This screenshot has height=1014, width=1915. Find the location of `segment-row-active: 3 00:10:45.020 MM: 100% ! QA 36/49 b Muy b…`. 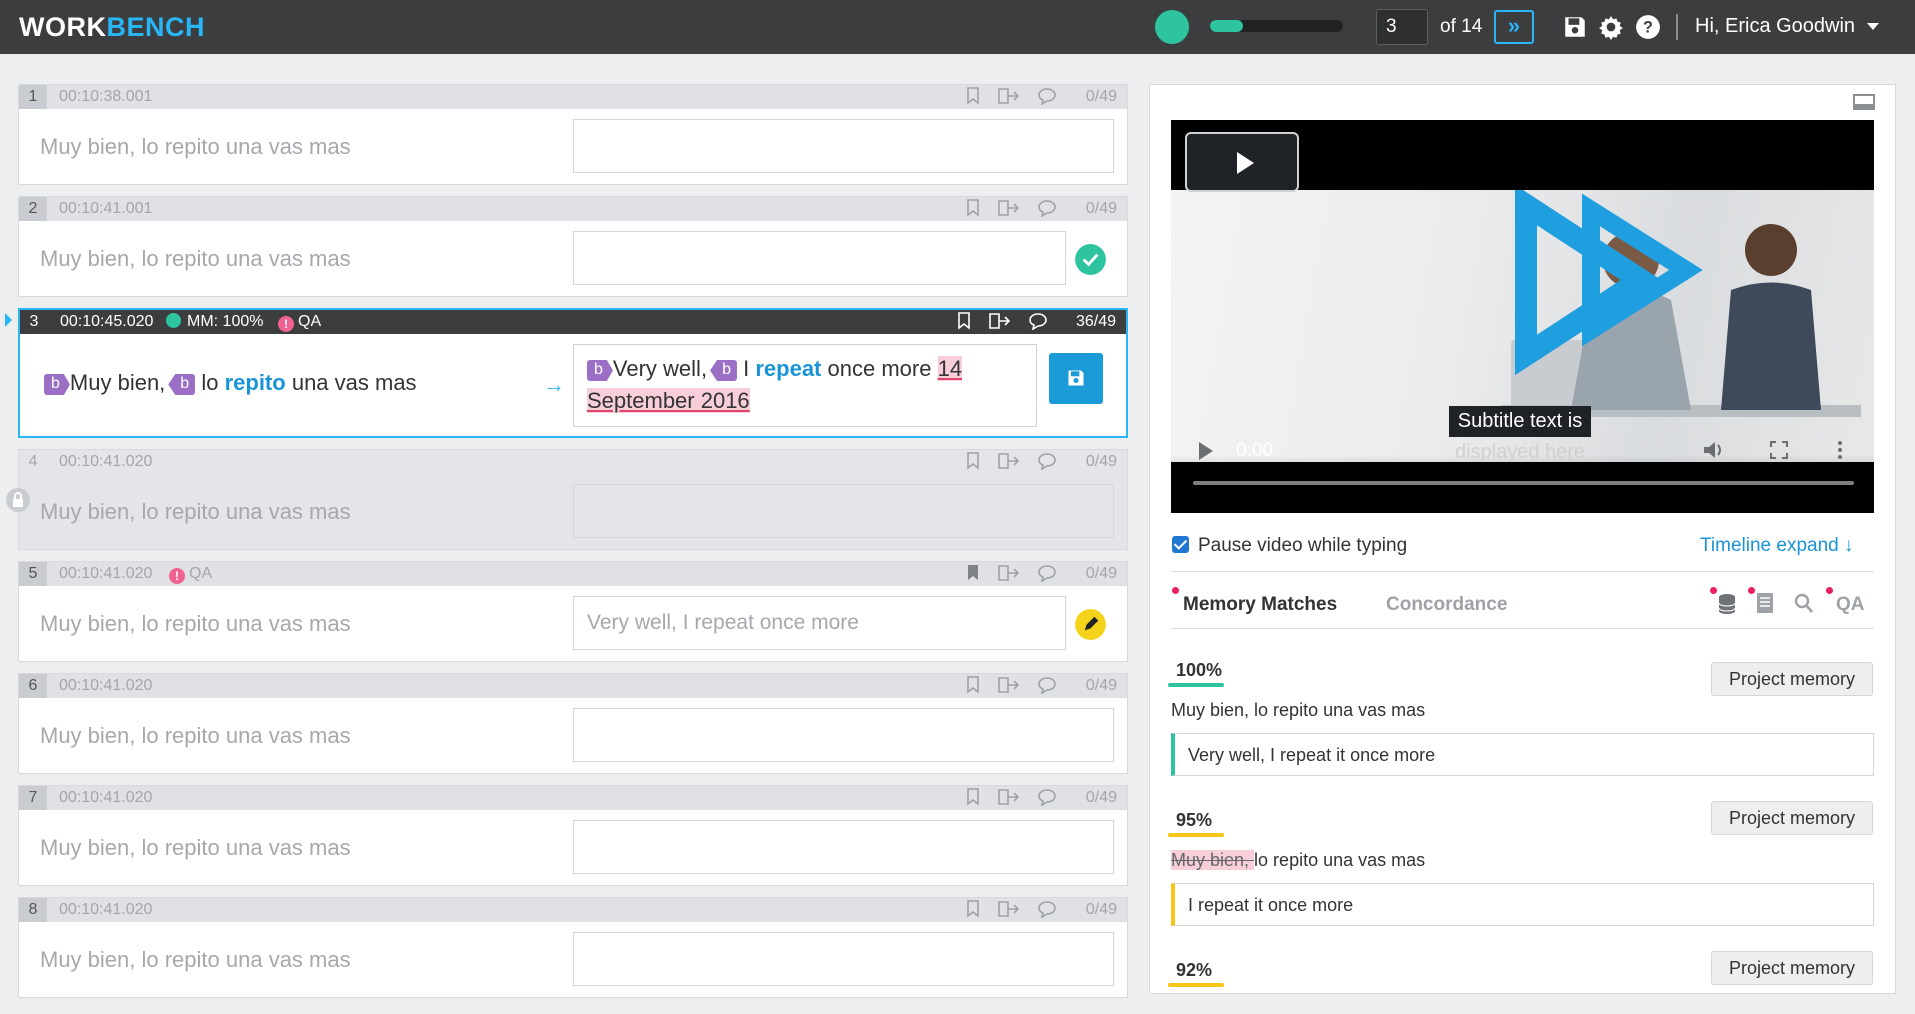

segment-row-active: 3 00:10:45.020 MM: 100% ! QA 36/49 b Muy b… is located at coordinates (573, 373).